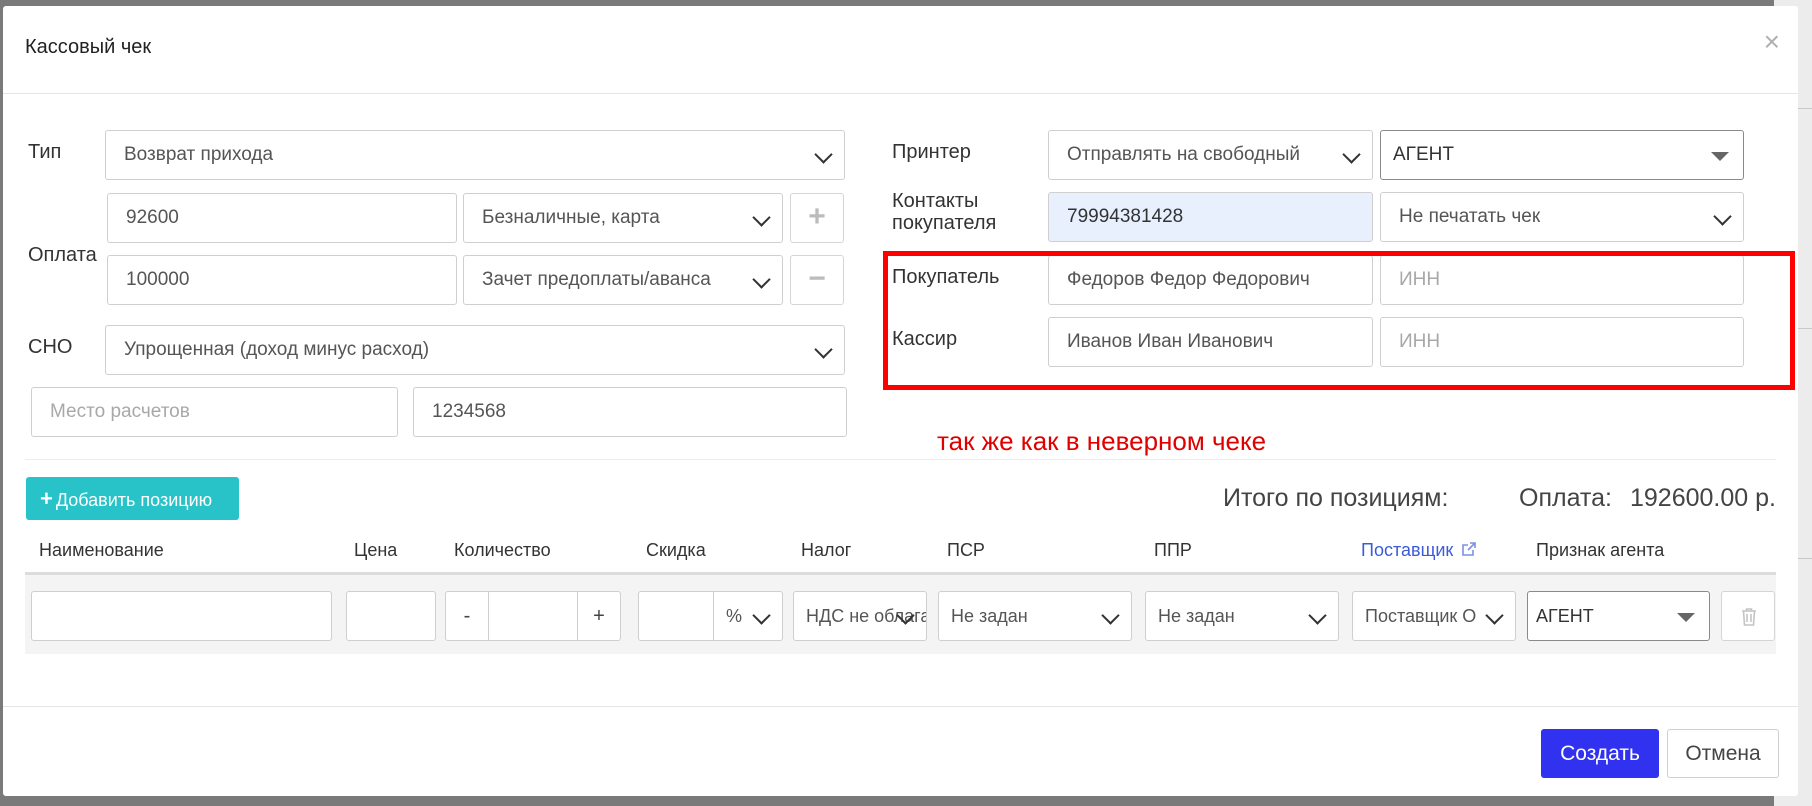  I want to click on payment-amount-1-input: 92600, so click(282, 218).